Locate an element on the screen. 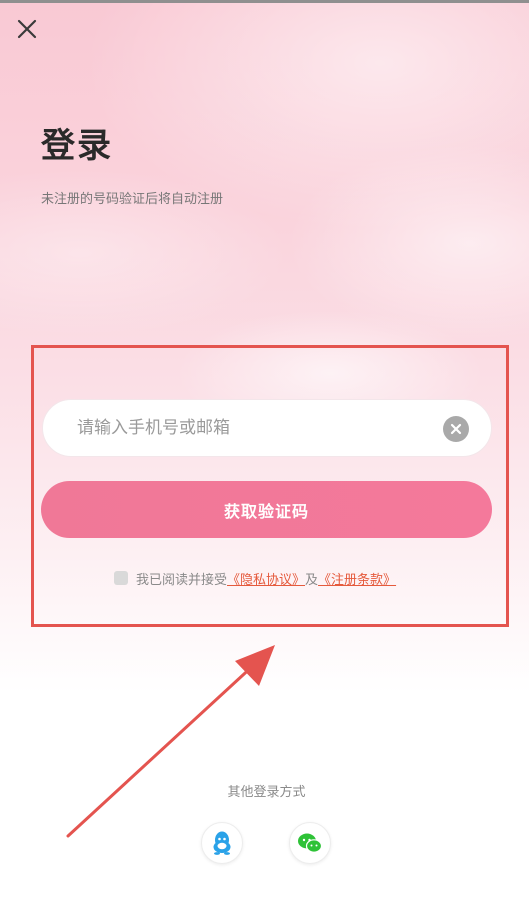 Image resolution: width=529 pixels, height=920 pixels. close-button is located at coordinates (27, 29).